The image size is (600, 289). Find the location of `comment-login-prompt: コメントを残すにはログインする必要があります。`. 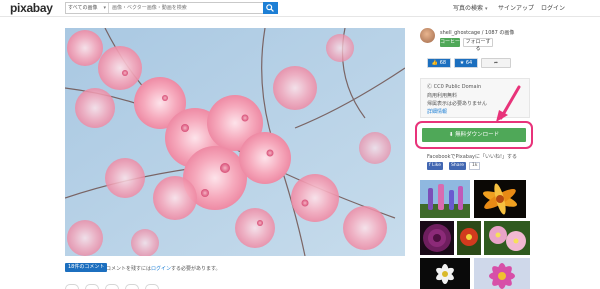

comment-login-prompt: コメントを残すにはログインする必要があります。 is located at coordinates (163, 268).